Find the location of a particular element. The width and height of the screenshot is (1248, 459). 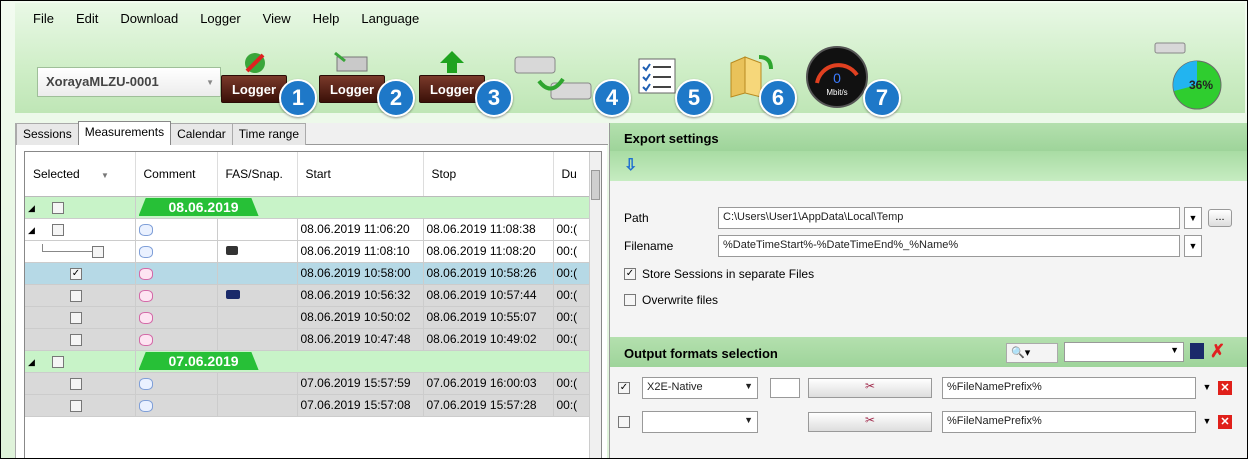

col-stop: Stop is located at coordinates (488, 174).